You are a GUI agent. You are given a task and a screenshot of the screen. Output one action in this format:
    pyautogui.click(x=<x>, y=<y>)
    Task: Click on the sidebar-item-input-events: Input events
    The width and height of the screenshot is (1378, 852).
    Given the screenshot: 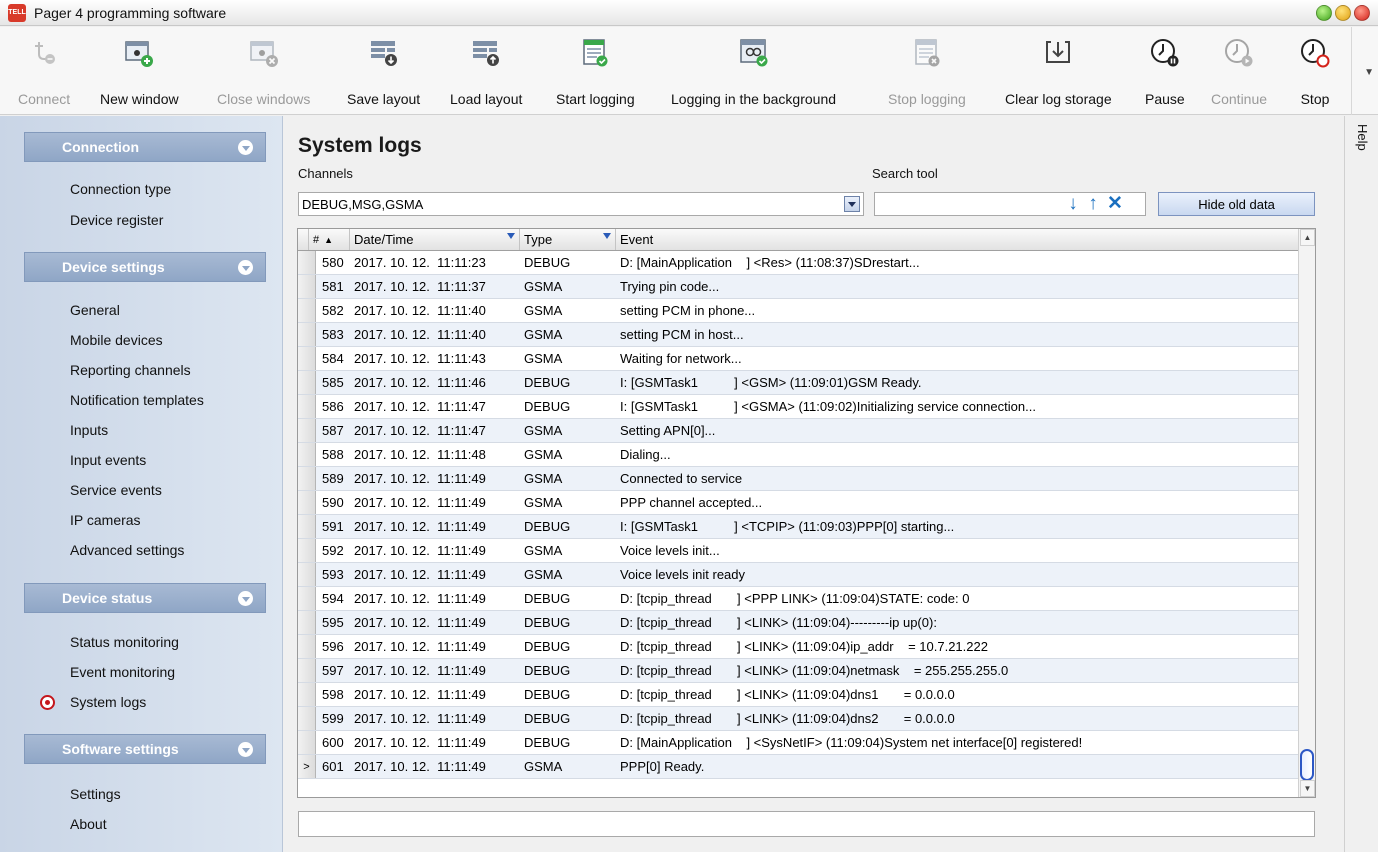 What is the action you would take?
    pyautogui.click(x=108, y=460)
    